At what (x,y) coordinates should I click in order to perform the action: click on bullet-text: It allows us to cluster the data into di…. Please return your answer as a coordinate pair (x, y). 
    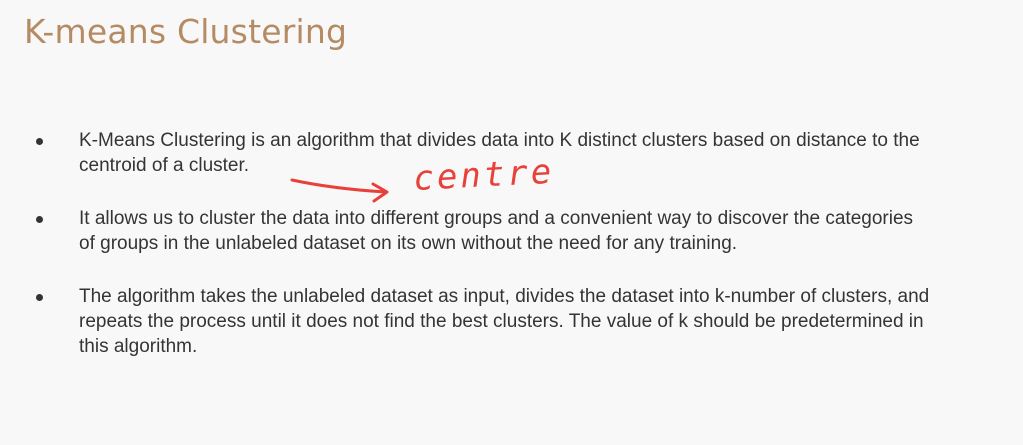
    Looking at the image, I should click on (496, 231).